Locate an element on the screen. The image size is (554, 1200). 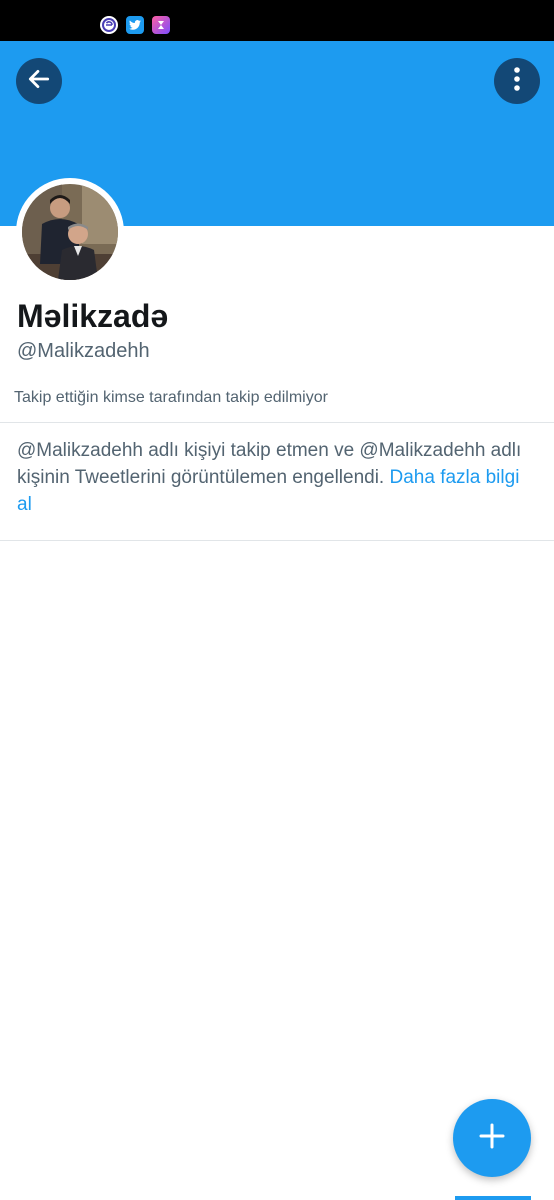
arrow-left-icon is located at coordinates (39, 81).